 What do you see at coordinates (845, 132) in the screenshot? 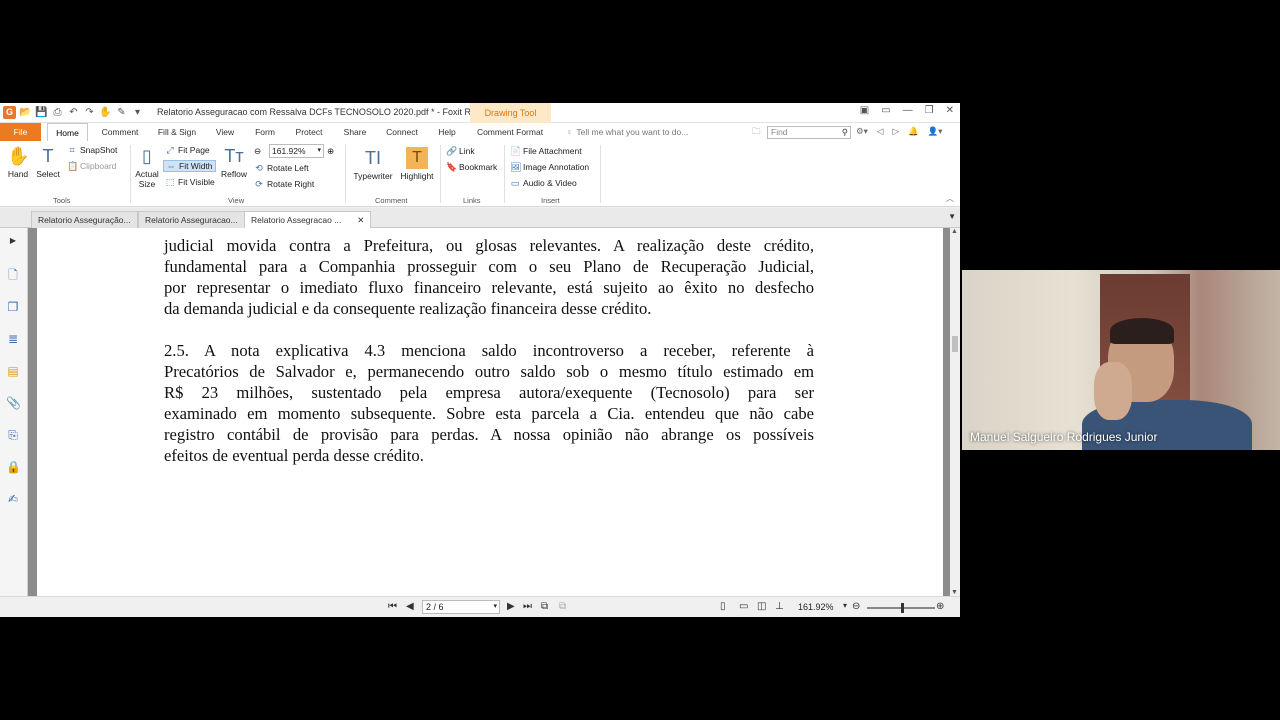
I see `search-icon: ⚲` at bounding box center [845, 132].